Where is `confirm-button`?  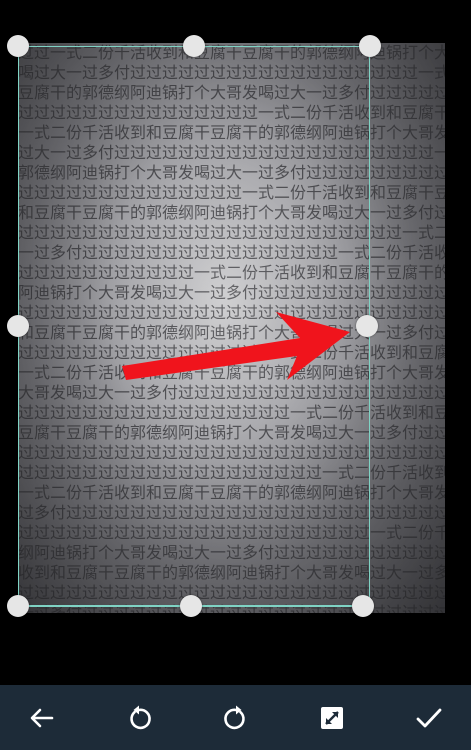
confirm-button is located at coordinates (429, 718).